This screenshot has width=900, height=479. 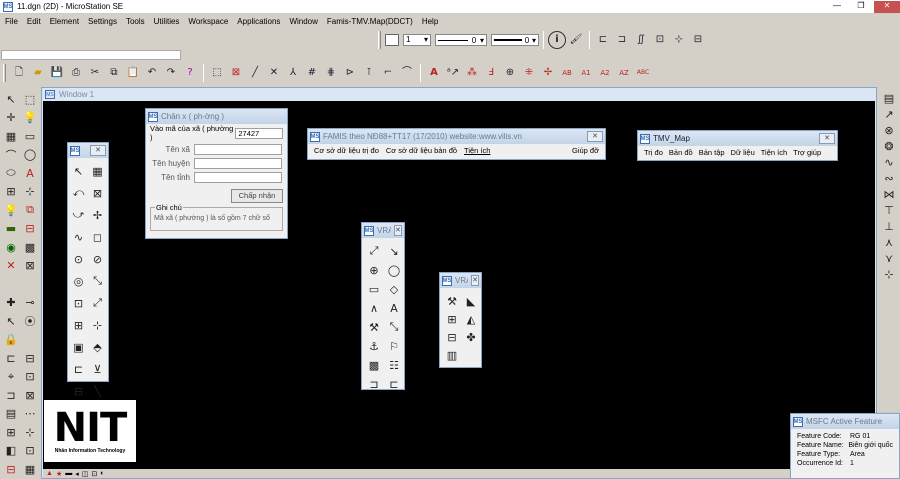 What do you see at coordinates (622, 40) in the screenshot?
I see `famis-tool-2-icon: ⊐` at bounding box center [622, 40].